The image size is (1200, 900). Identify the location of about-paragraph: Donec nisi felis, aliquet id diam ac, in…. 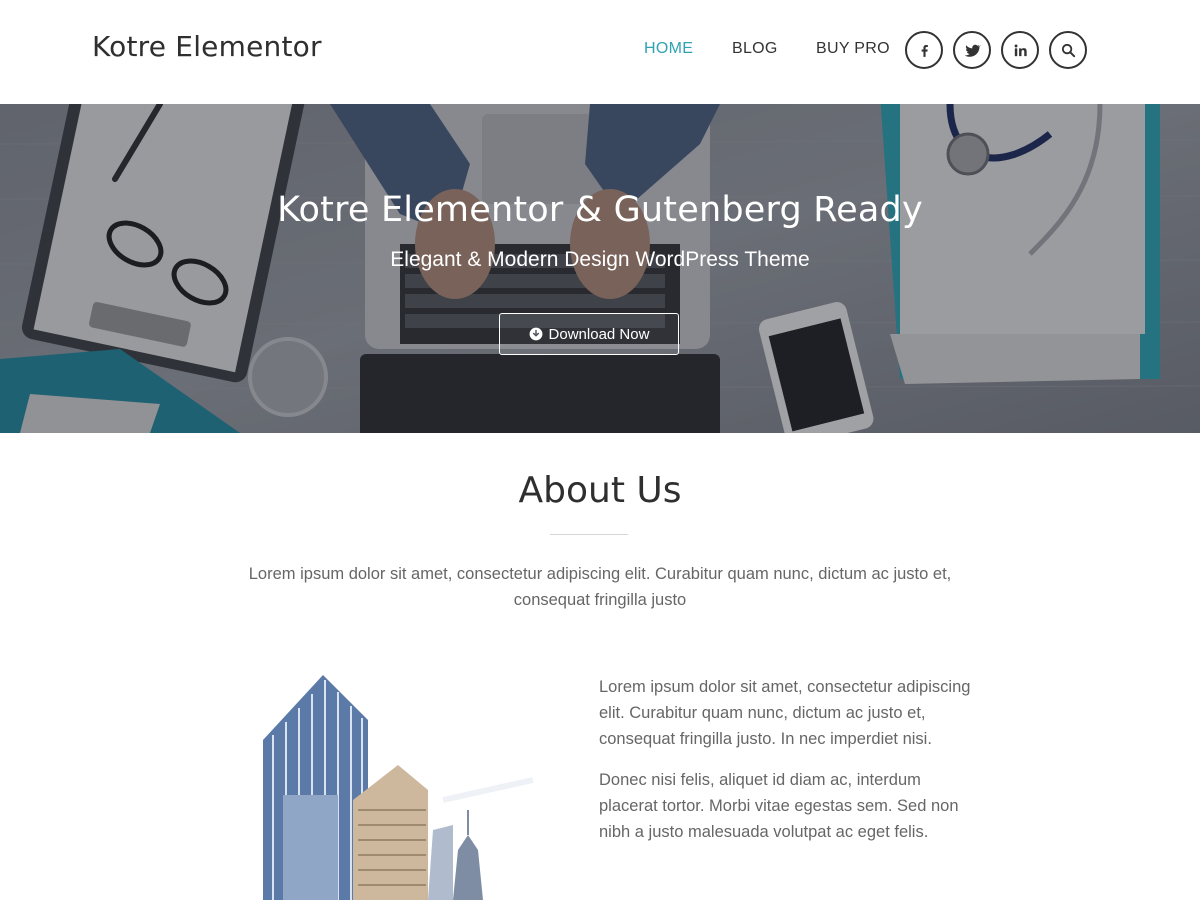
(779, 806).